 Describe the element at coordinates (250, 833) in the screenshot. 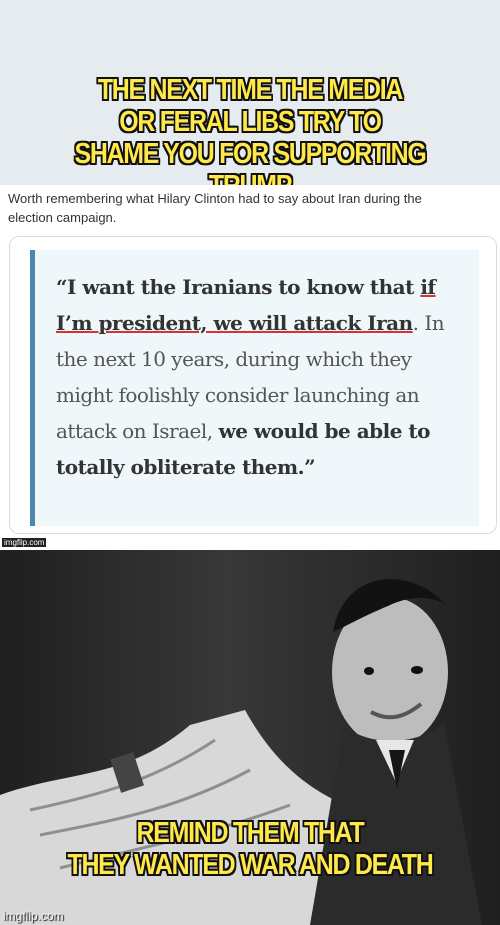

I see `bottom-caption-line-1: REMIND THEM THAT` at that location.